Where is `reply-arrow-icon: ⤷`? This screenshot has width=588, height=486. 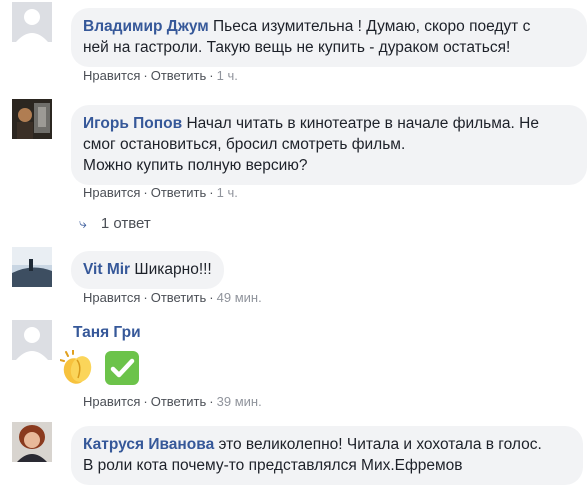 reply-arrow-icon: ⤷ is located at coordinates (83, 223).